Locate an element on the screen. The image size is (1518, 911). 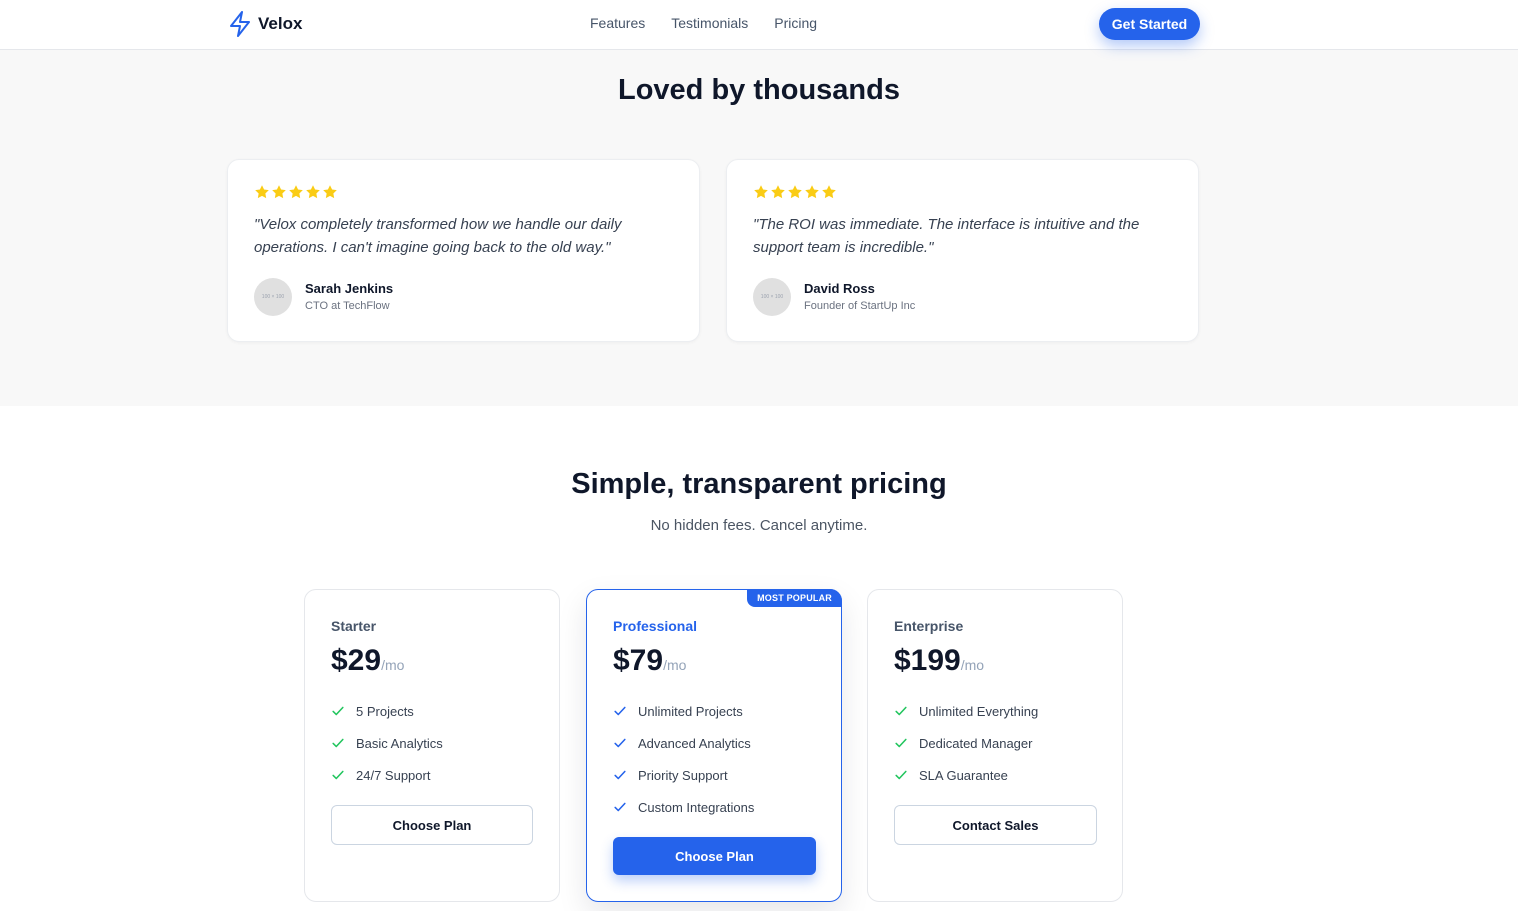
testimonial-author: David Ross is located at coordinates (839, 288).